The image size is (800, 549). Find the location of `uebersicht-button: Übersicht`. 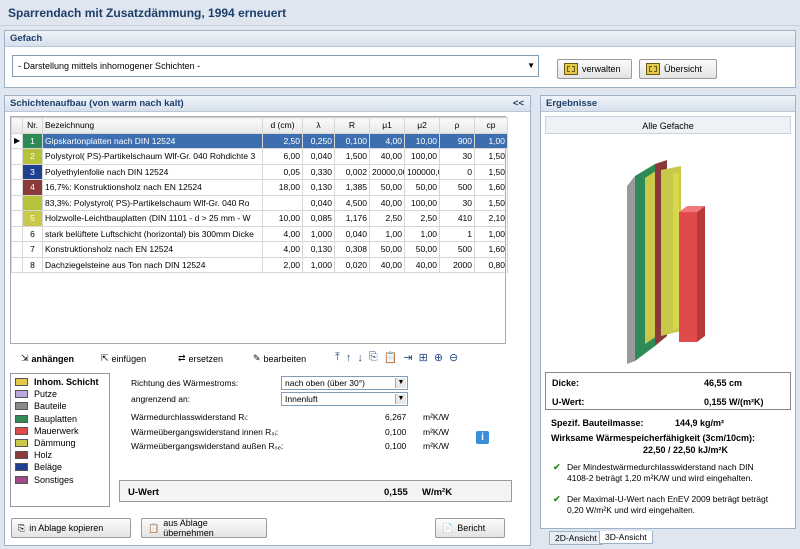

uebersicht-button: Übersicht is located at coordinates (678, 69).